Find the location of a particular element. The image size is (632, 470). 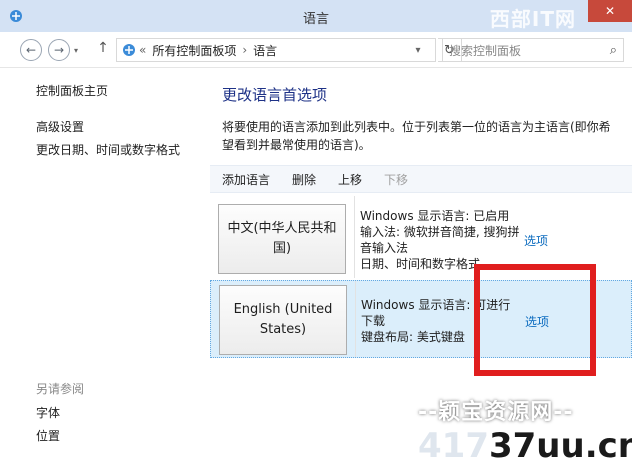

title-bar: 语言 西部IT网 ✕ is located at coordinates (316, 16).